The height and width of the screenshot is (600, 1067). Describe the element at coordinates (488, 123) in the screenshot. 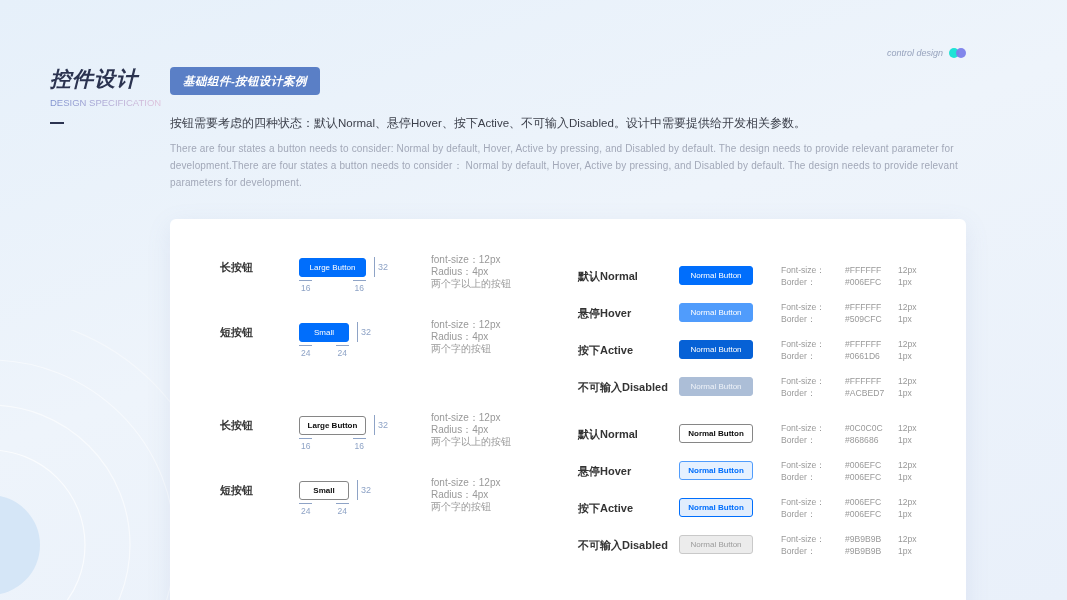

I see `intro-text: 按钮需要考虑的四种状态：默认Normal、悬停Hover、按下Active、不可输入Disabled。设计中需要提供给开发相关参数。` at that location.